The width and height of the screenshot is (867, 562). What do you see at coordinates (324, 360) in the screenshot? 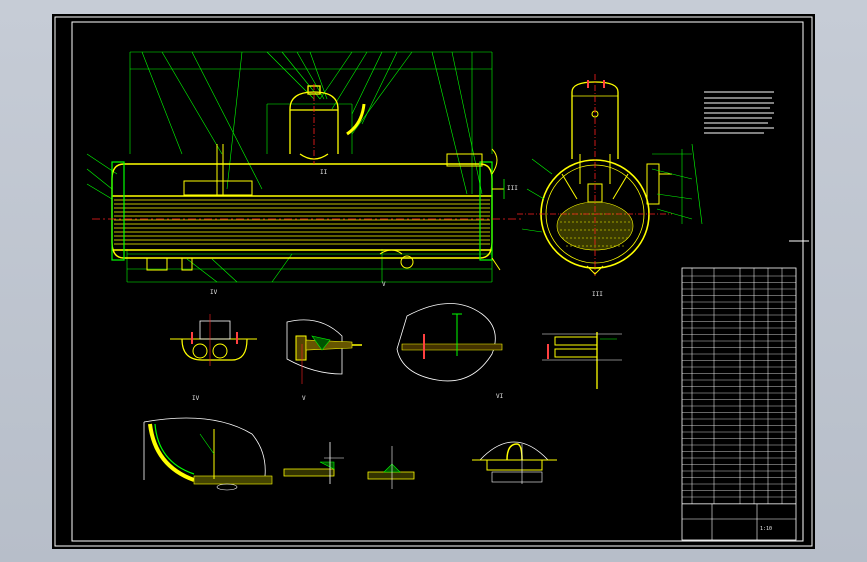
I see `detail-v: V` at bounding box center [324, 360].